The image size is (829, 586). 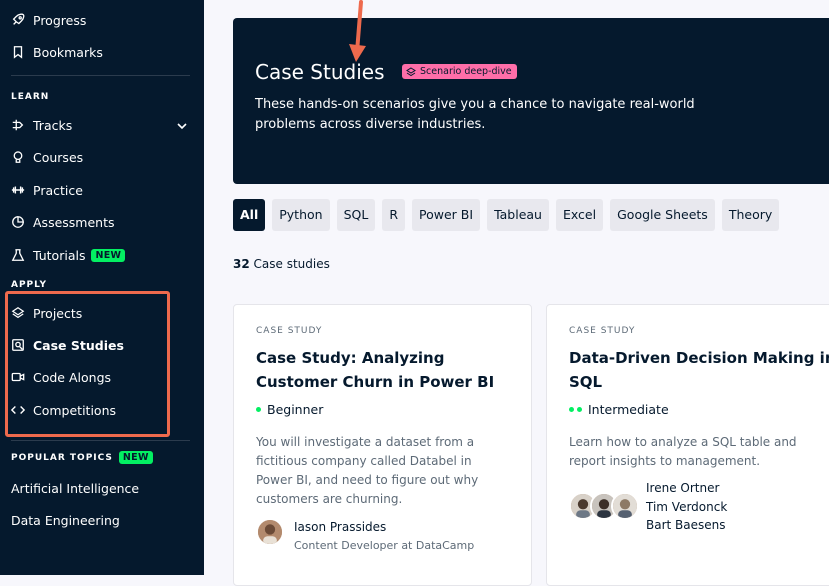 What do you see at coordinates (683, 488) in the screenshot?
I see `author-name: Irene Ortner` at bounding box center [683, 488].